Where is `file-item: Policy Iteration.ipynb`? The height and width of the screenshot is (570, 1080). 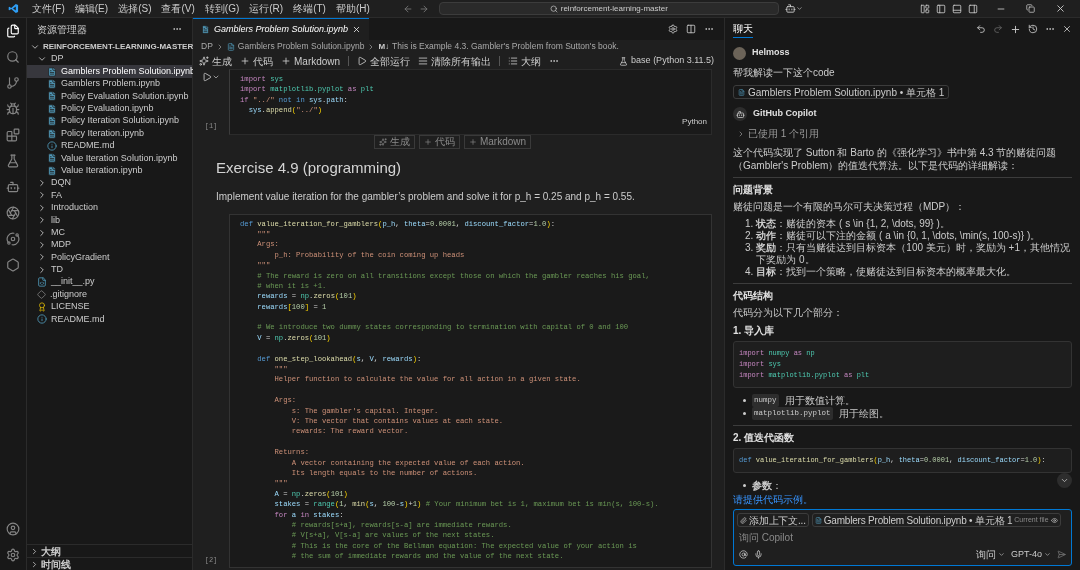
file-item: Policy Iteration.ipynb is located at coordinates (109, 133).